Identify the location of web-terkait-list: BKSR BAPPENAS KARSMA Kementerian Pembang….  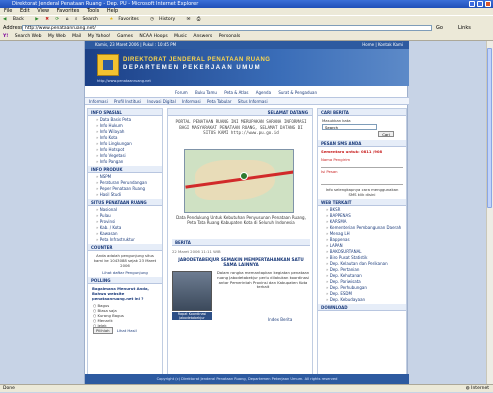
(362, 255).